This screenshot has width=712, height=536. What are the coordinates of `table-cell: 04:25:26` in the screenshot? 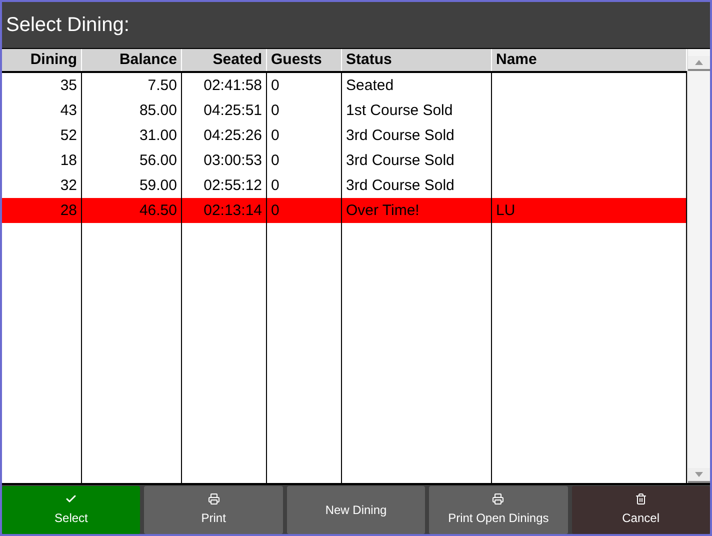 It's located at (233, 135).